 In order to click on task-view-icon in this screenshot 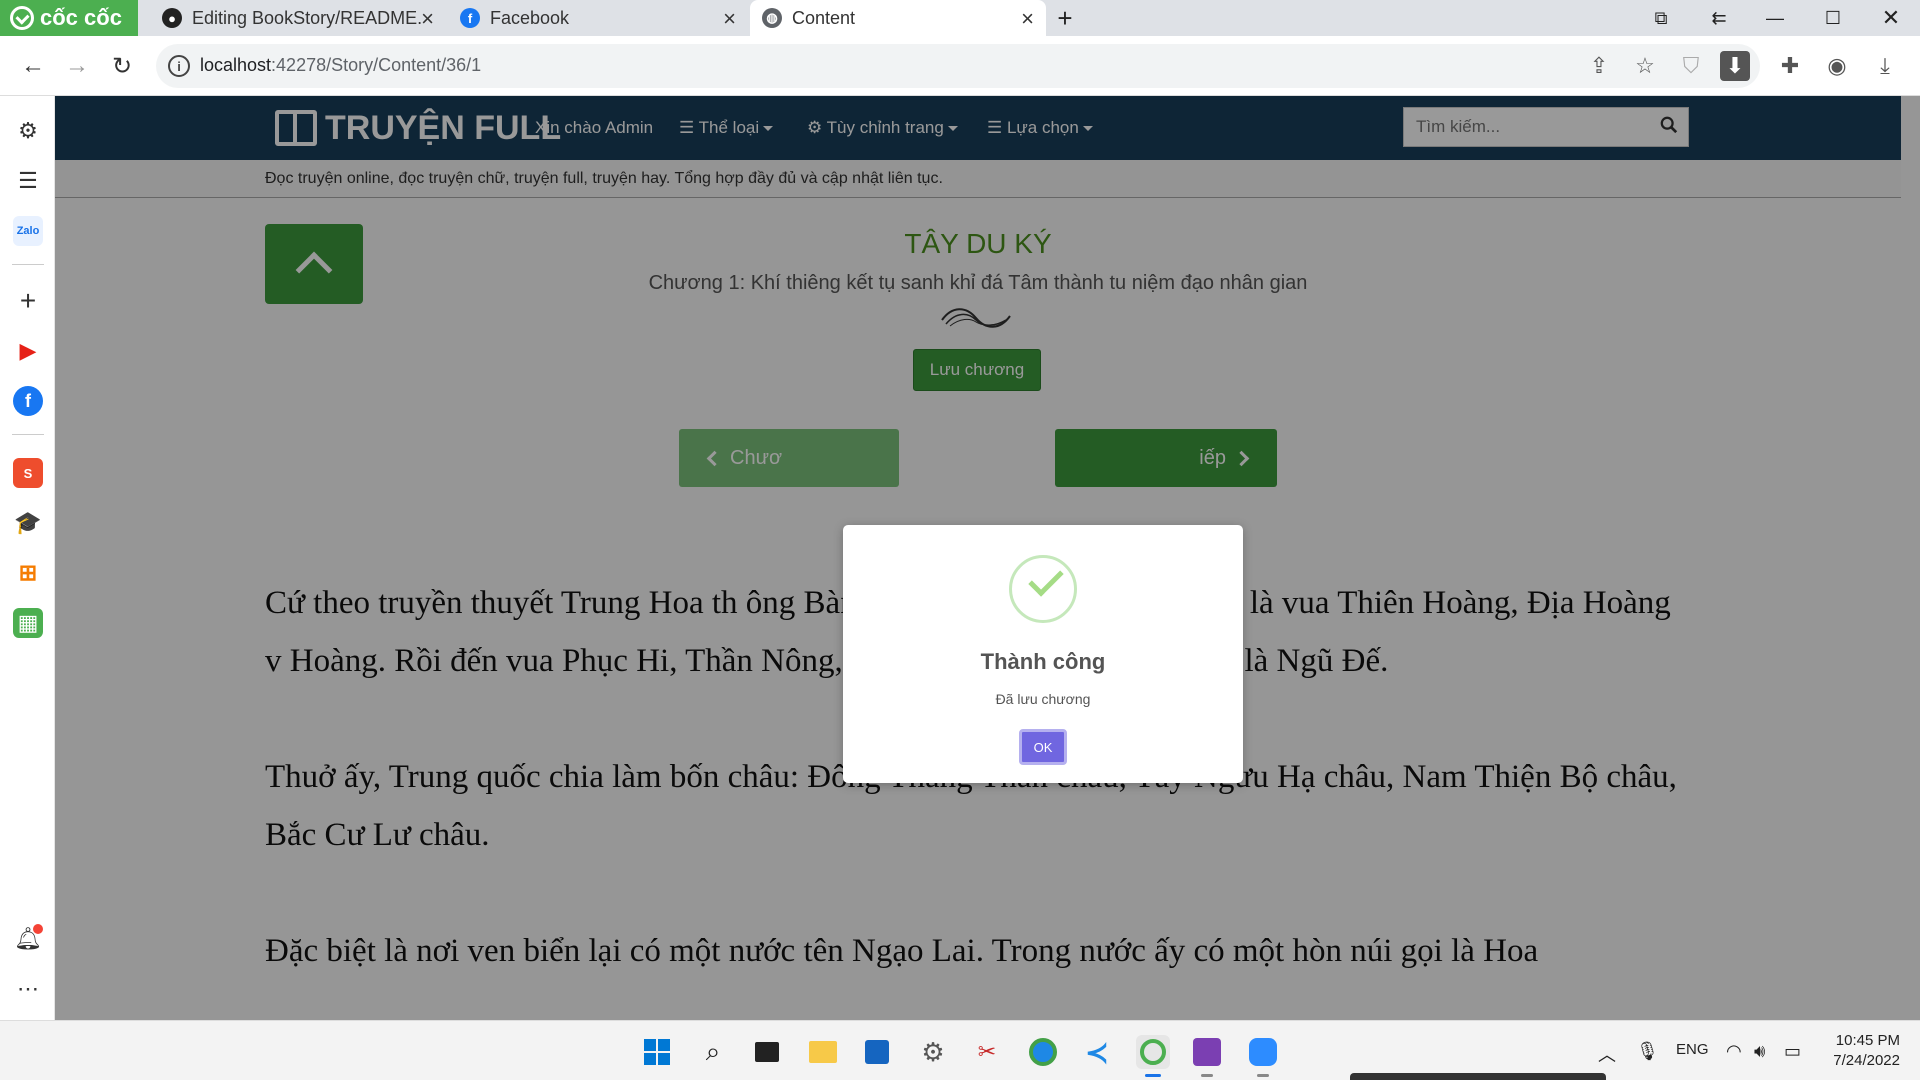, I will do `click(767, 1052)`.